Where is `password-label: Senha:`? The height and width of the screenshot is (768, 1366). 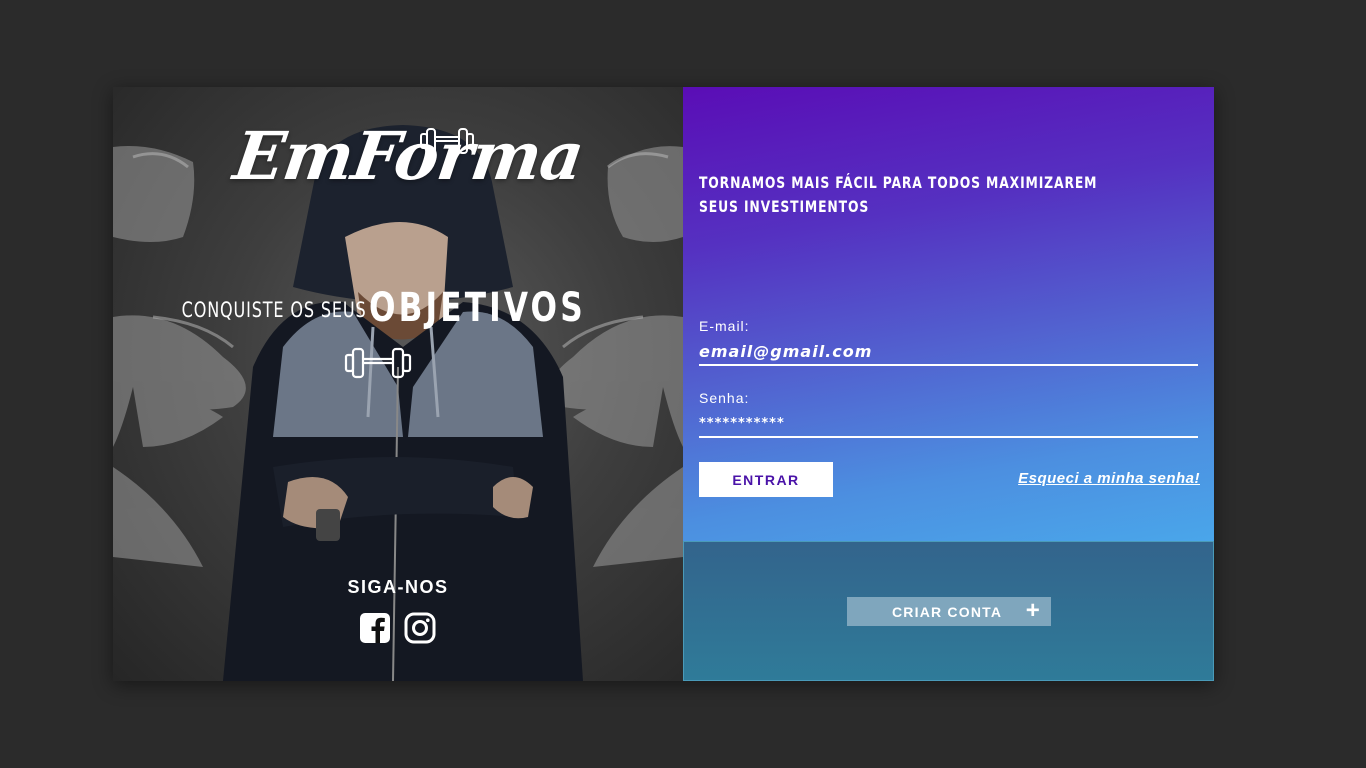
password-label: Senha: is located at coordinates (724, 398).